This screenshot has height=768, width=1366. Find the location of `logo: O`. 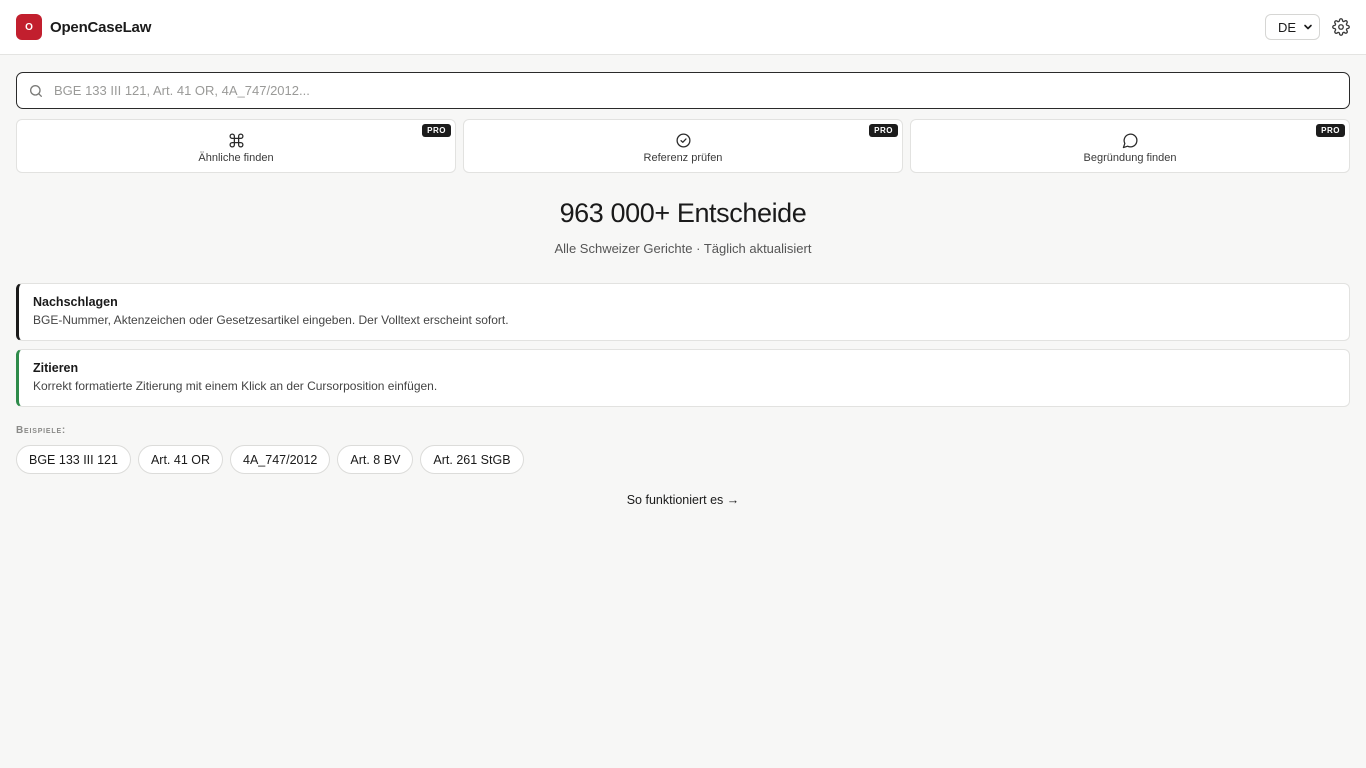

logo: O is located at coordinates (29, 27).